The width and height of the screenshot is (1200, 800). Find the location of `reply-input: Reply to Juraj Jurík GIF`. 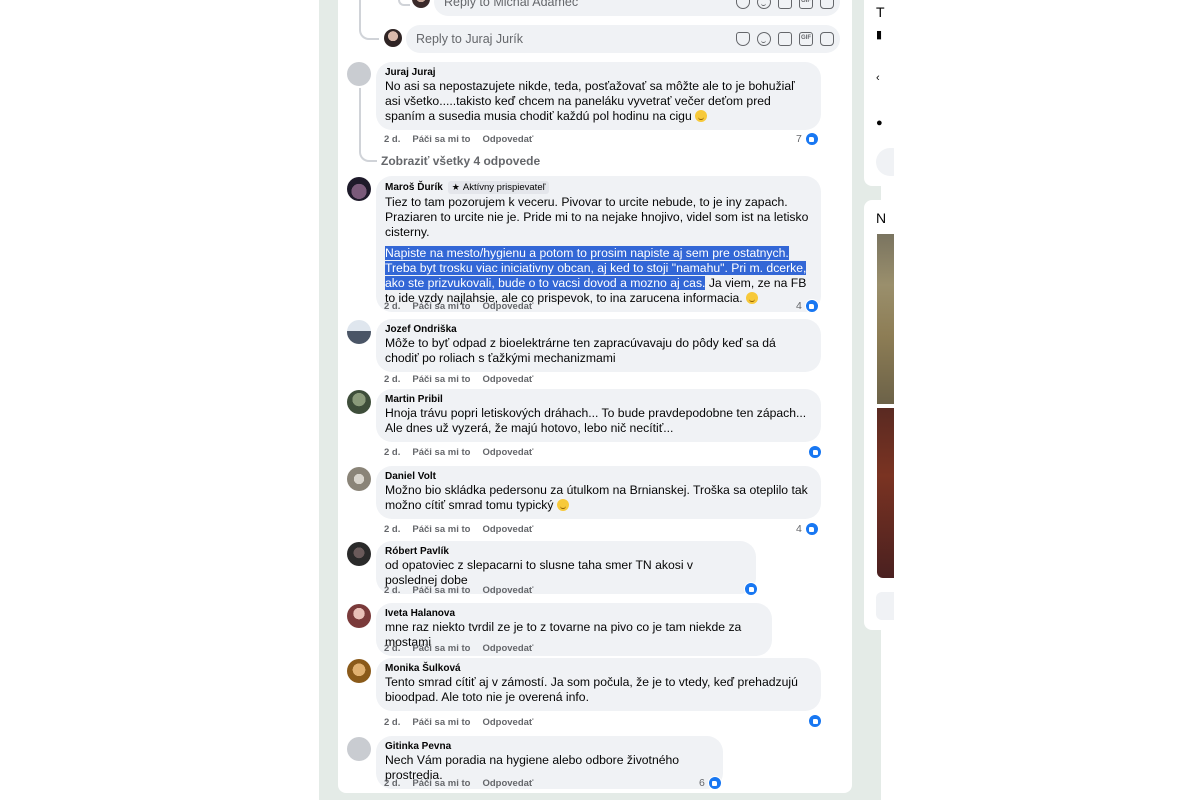

reply-input: Reply to Juraj Jurík GIF is located at coordinates (623, 39).